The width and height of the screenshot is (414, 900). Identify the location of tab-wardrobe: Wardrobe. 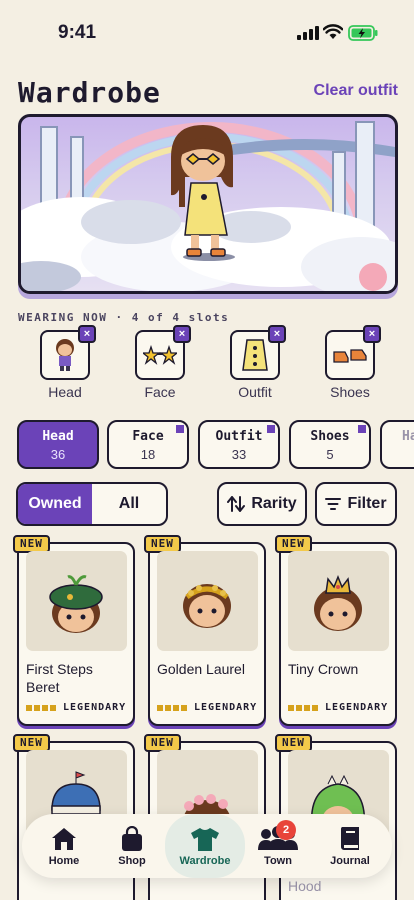
(205, 846).